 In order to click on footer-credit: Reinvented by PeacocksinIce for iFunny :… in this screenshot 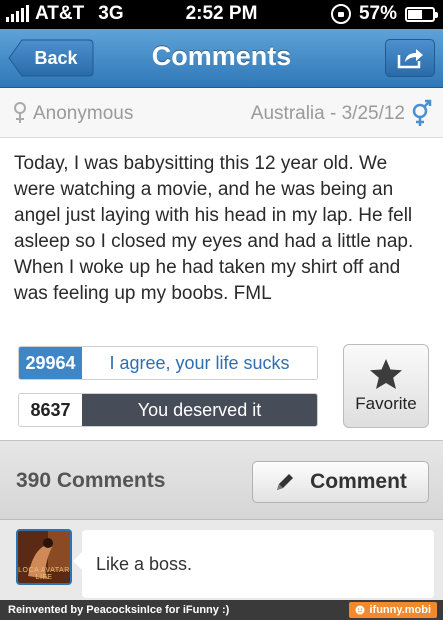, I will do `click(119, 610)`.